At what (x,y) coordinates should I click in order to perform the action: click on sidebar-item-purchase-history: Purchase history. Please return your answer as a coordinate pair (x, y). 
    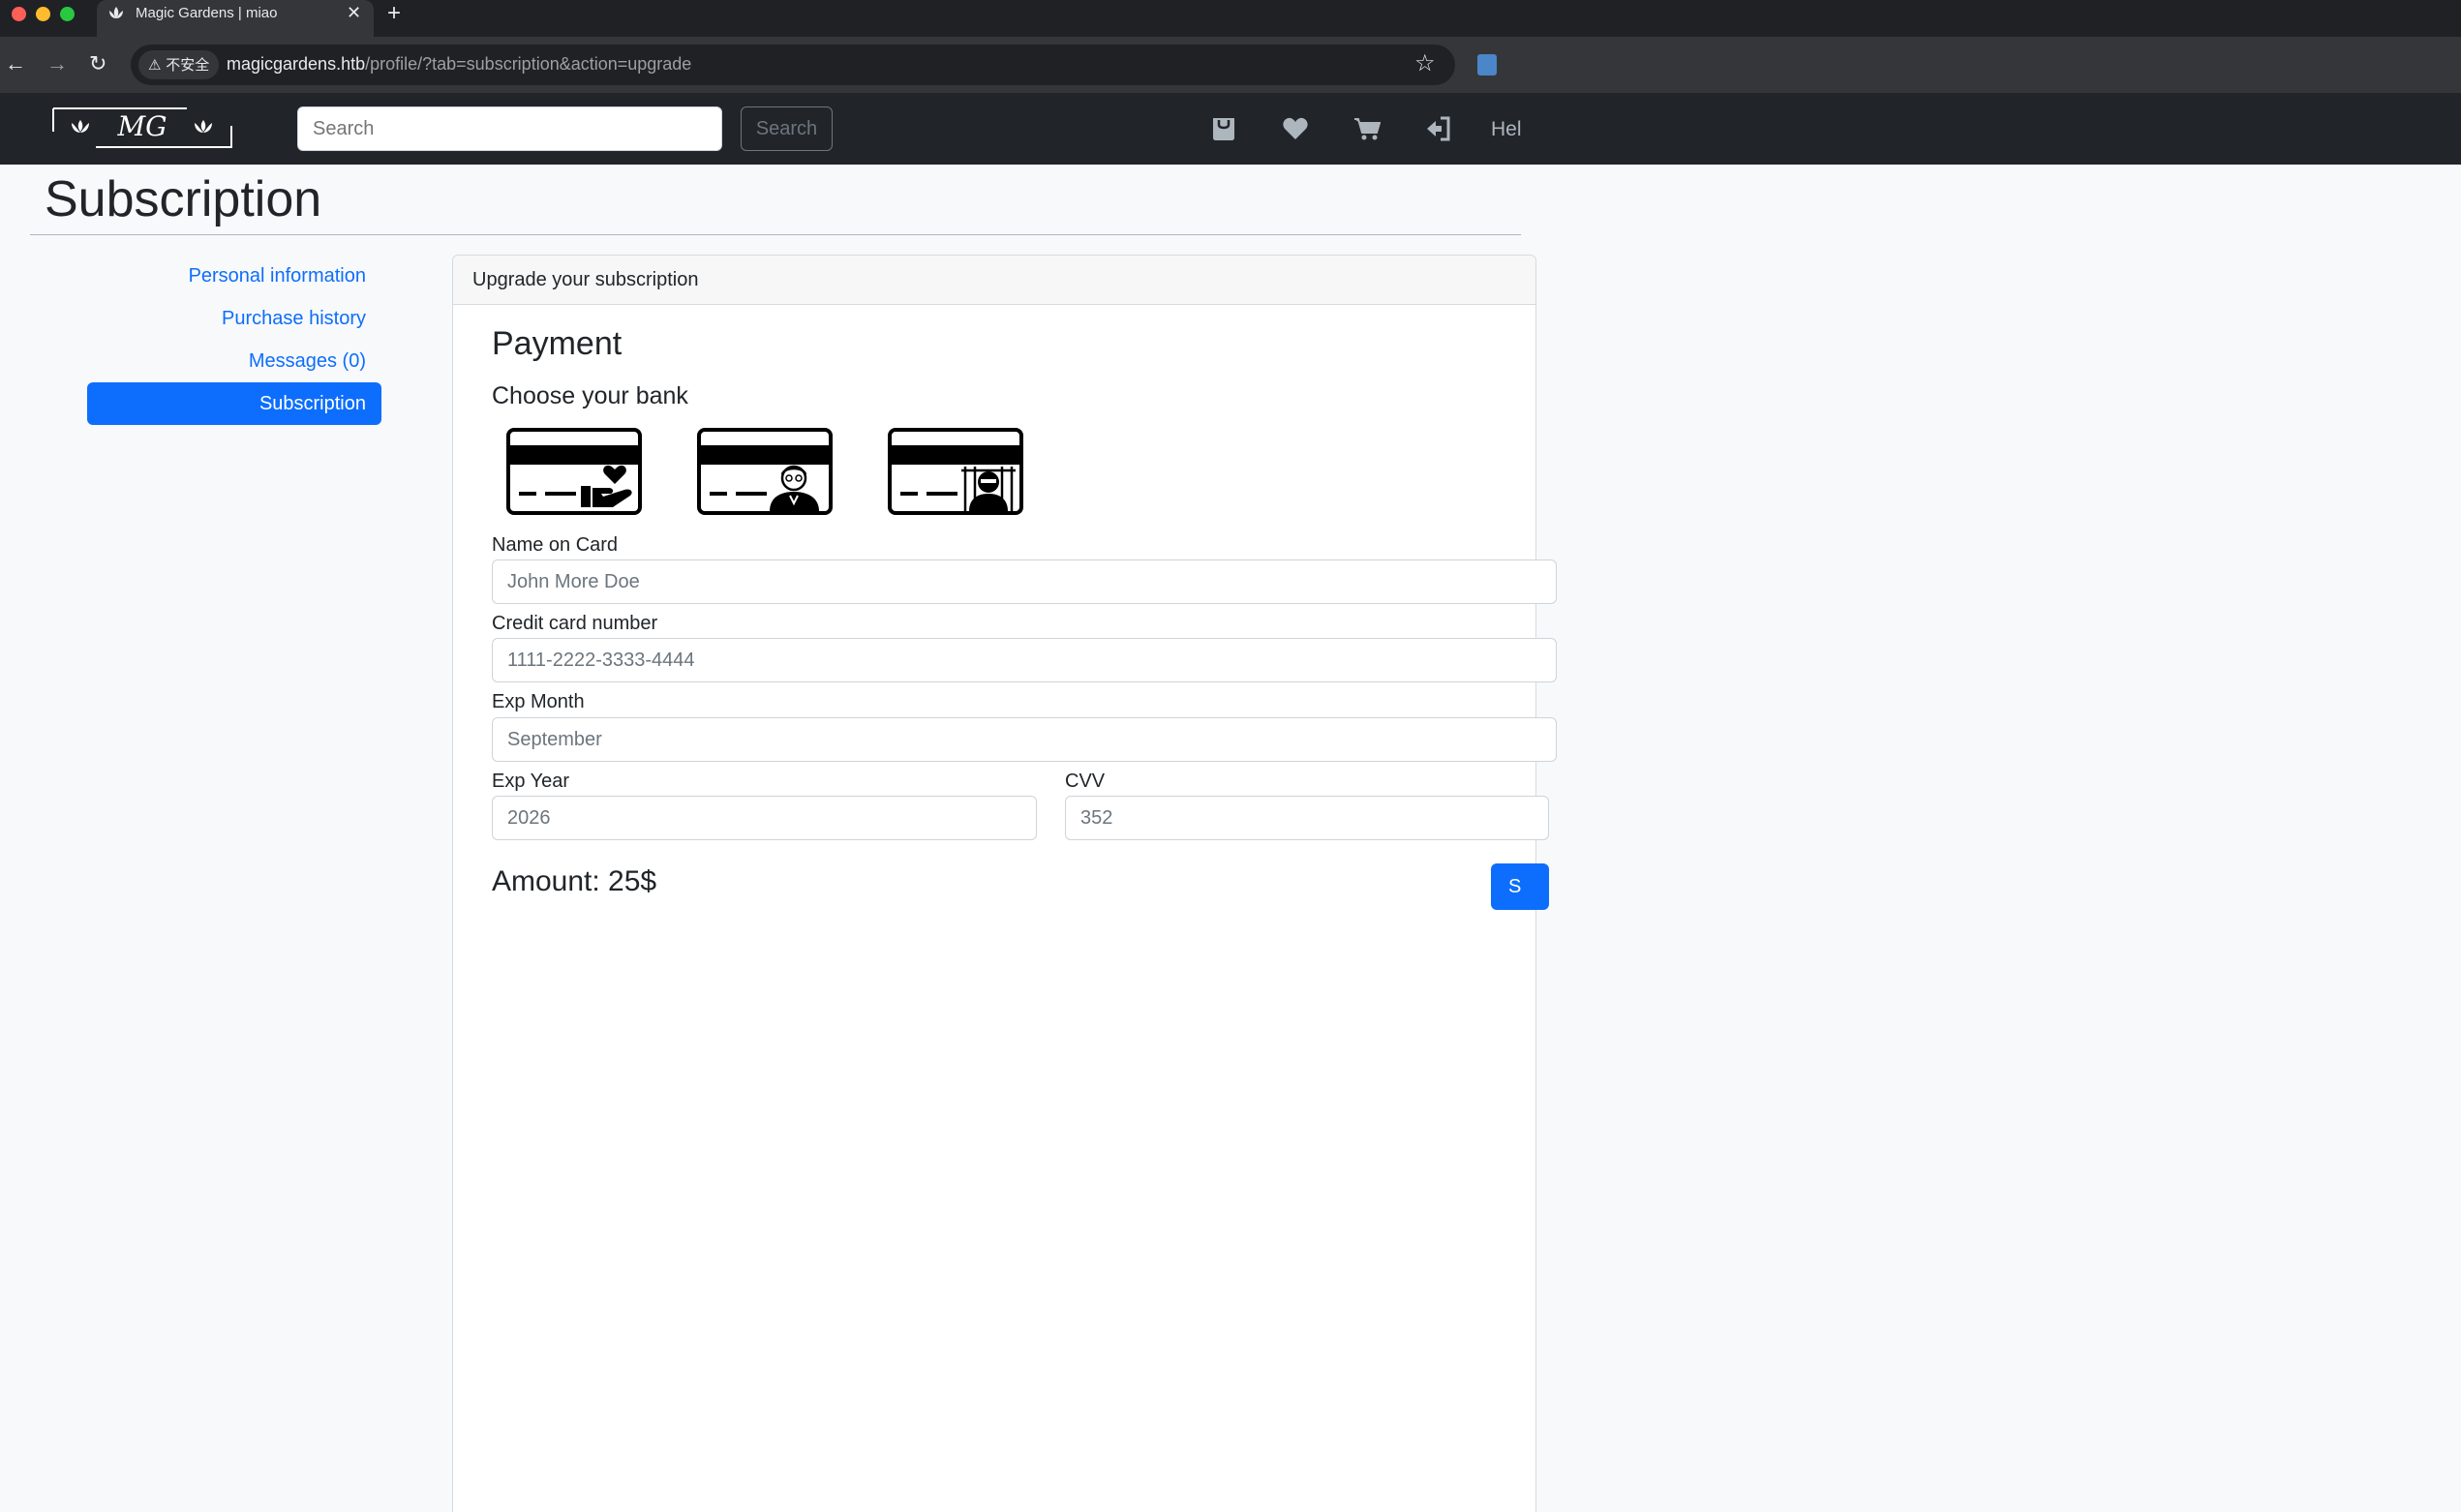
    Looking at the image, I should click on (234, 318).